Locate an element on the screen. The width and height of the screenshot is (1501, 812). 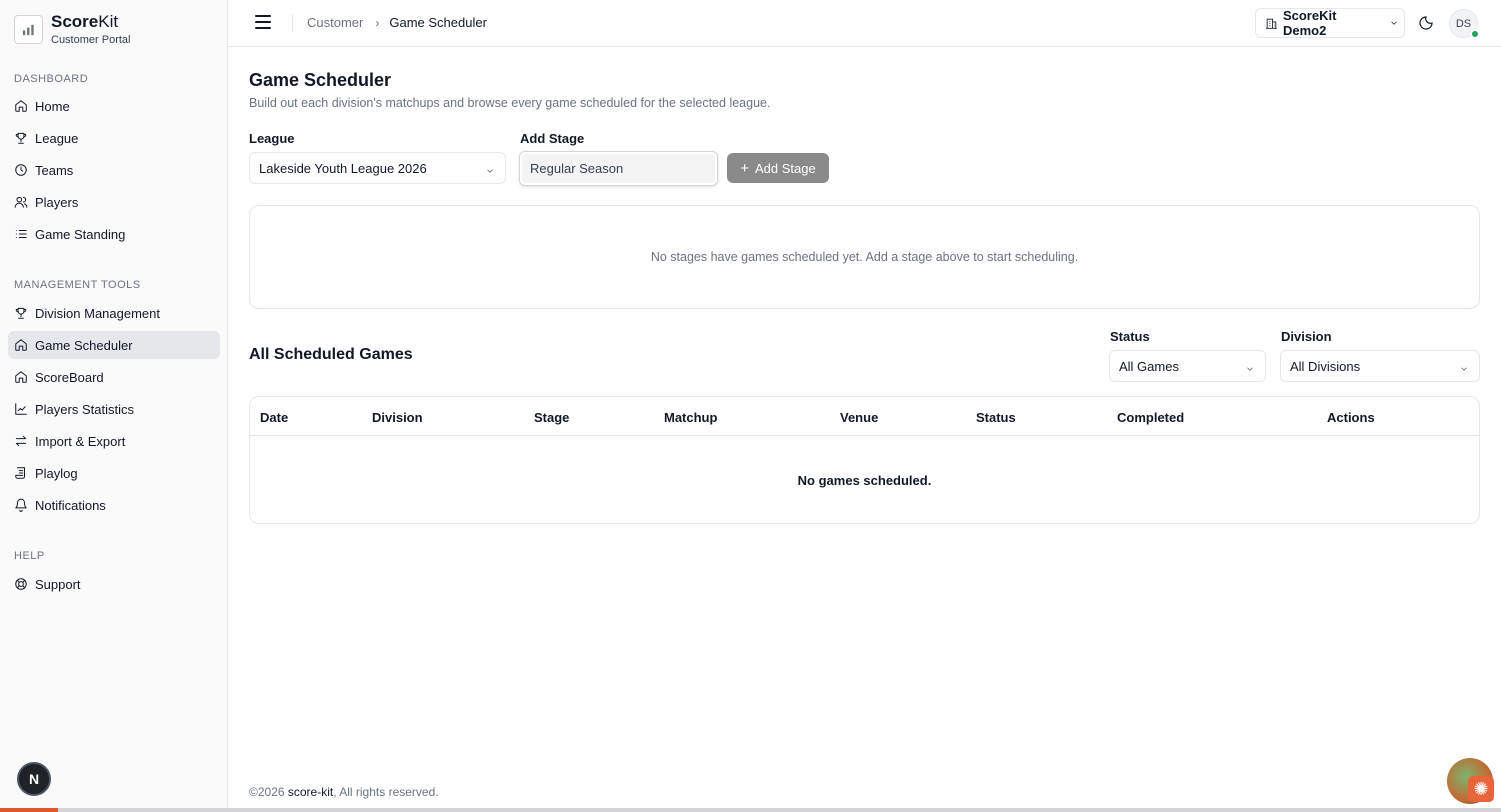
brand-name: ScoreKit is located at coordinates (85, 21).